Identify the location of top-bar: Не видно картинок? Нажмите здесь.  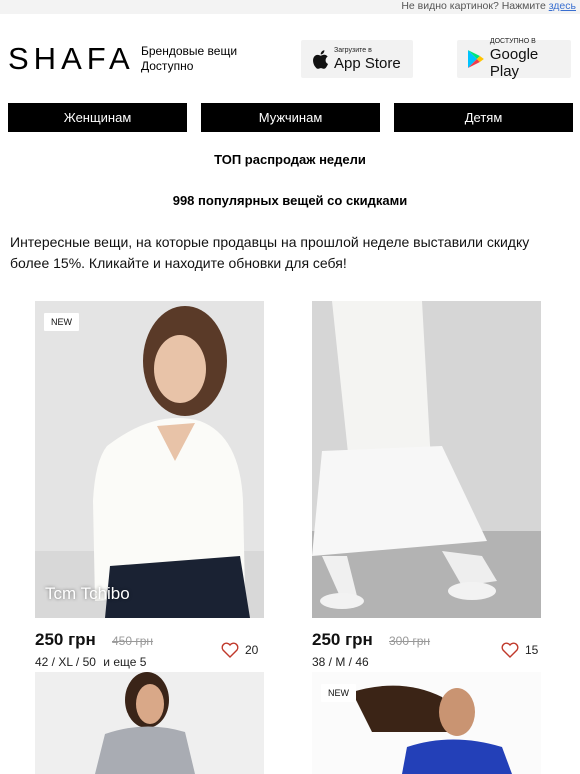
(290, 7).